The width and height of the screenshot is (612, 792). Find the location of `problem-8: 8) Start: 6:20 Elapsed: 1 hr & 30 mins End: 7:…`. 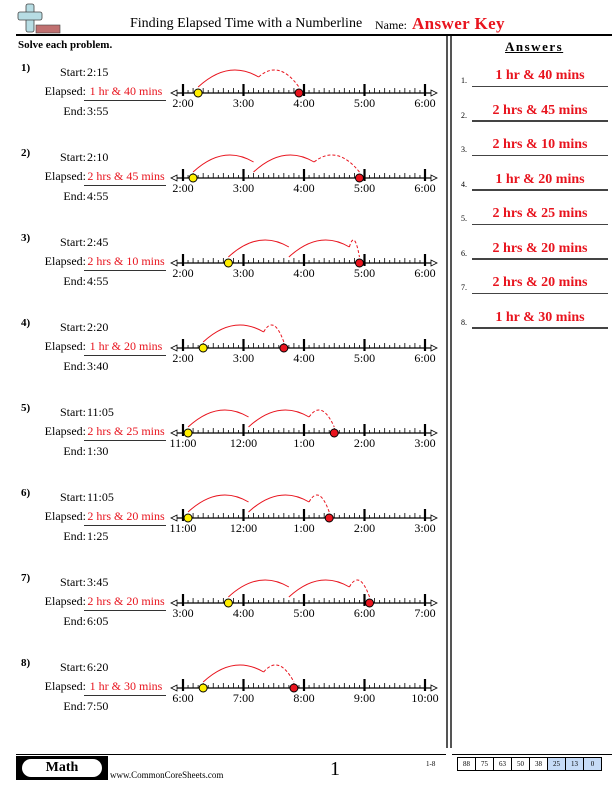

problem-8: 8) Start: 6:20 Elapsed: 1 hr & 30 mins End: 7:… is located at coordinates (220, 697).